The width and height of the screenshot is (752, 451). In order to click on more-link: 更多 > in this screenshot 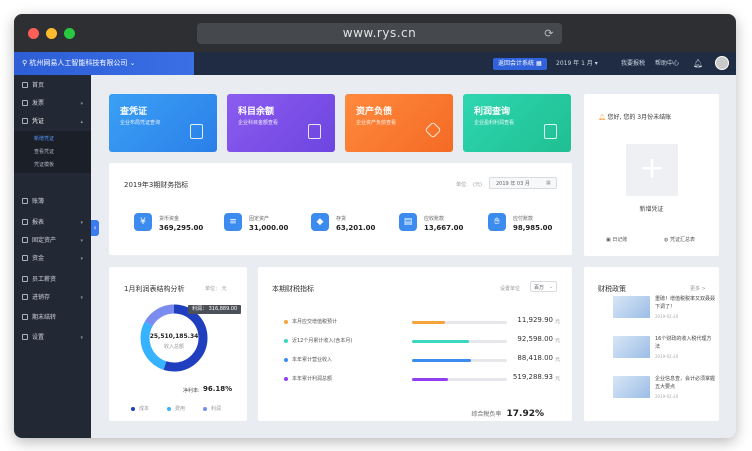, I will do `click(698, 288)`.